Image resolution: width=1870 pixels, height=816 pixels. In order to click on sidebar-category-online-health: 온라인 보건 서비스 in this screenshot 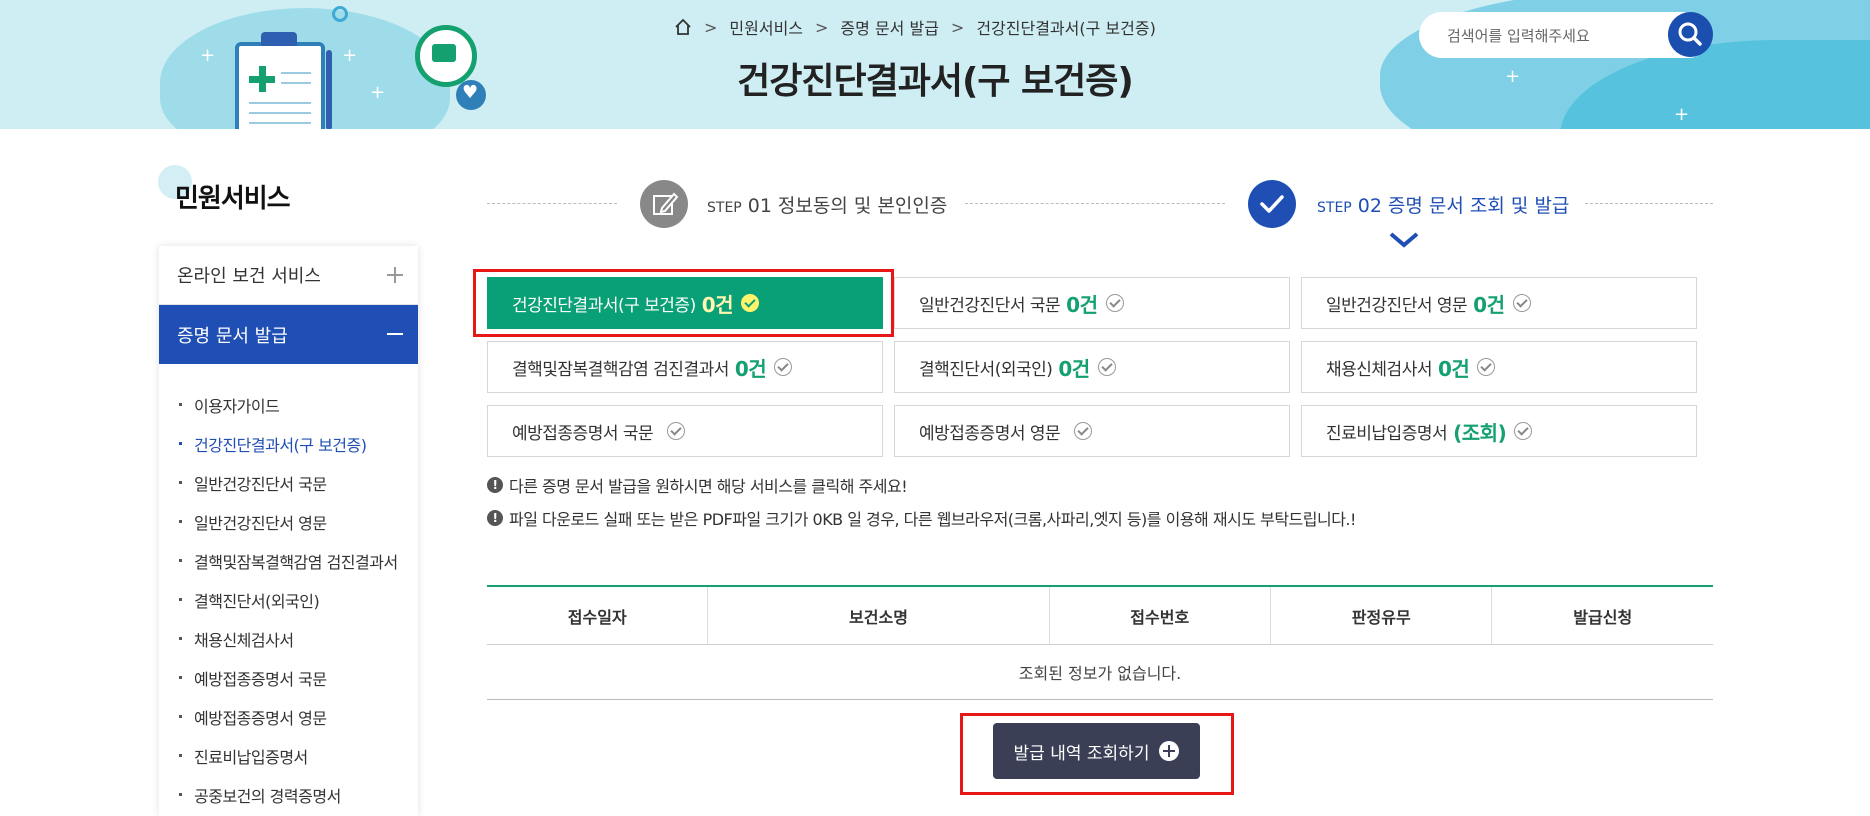, I will do `click(288, 275)`.